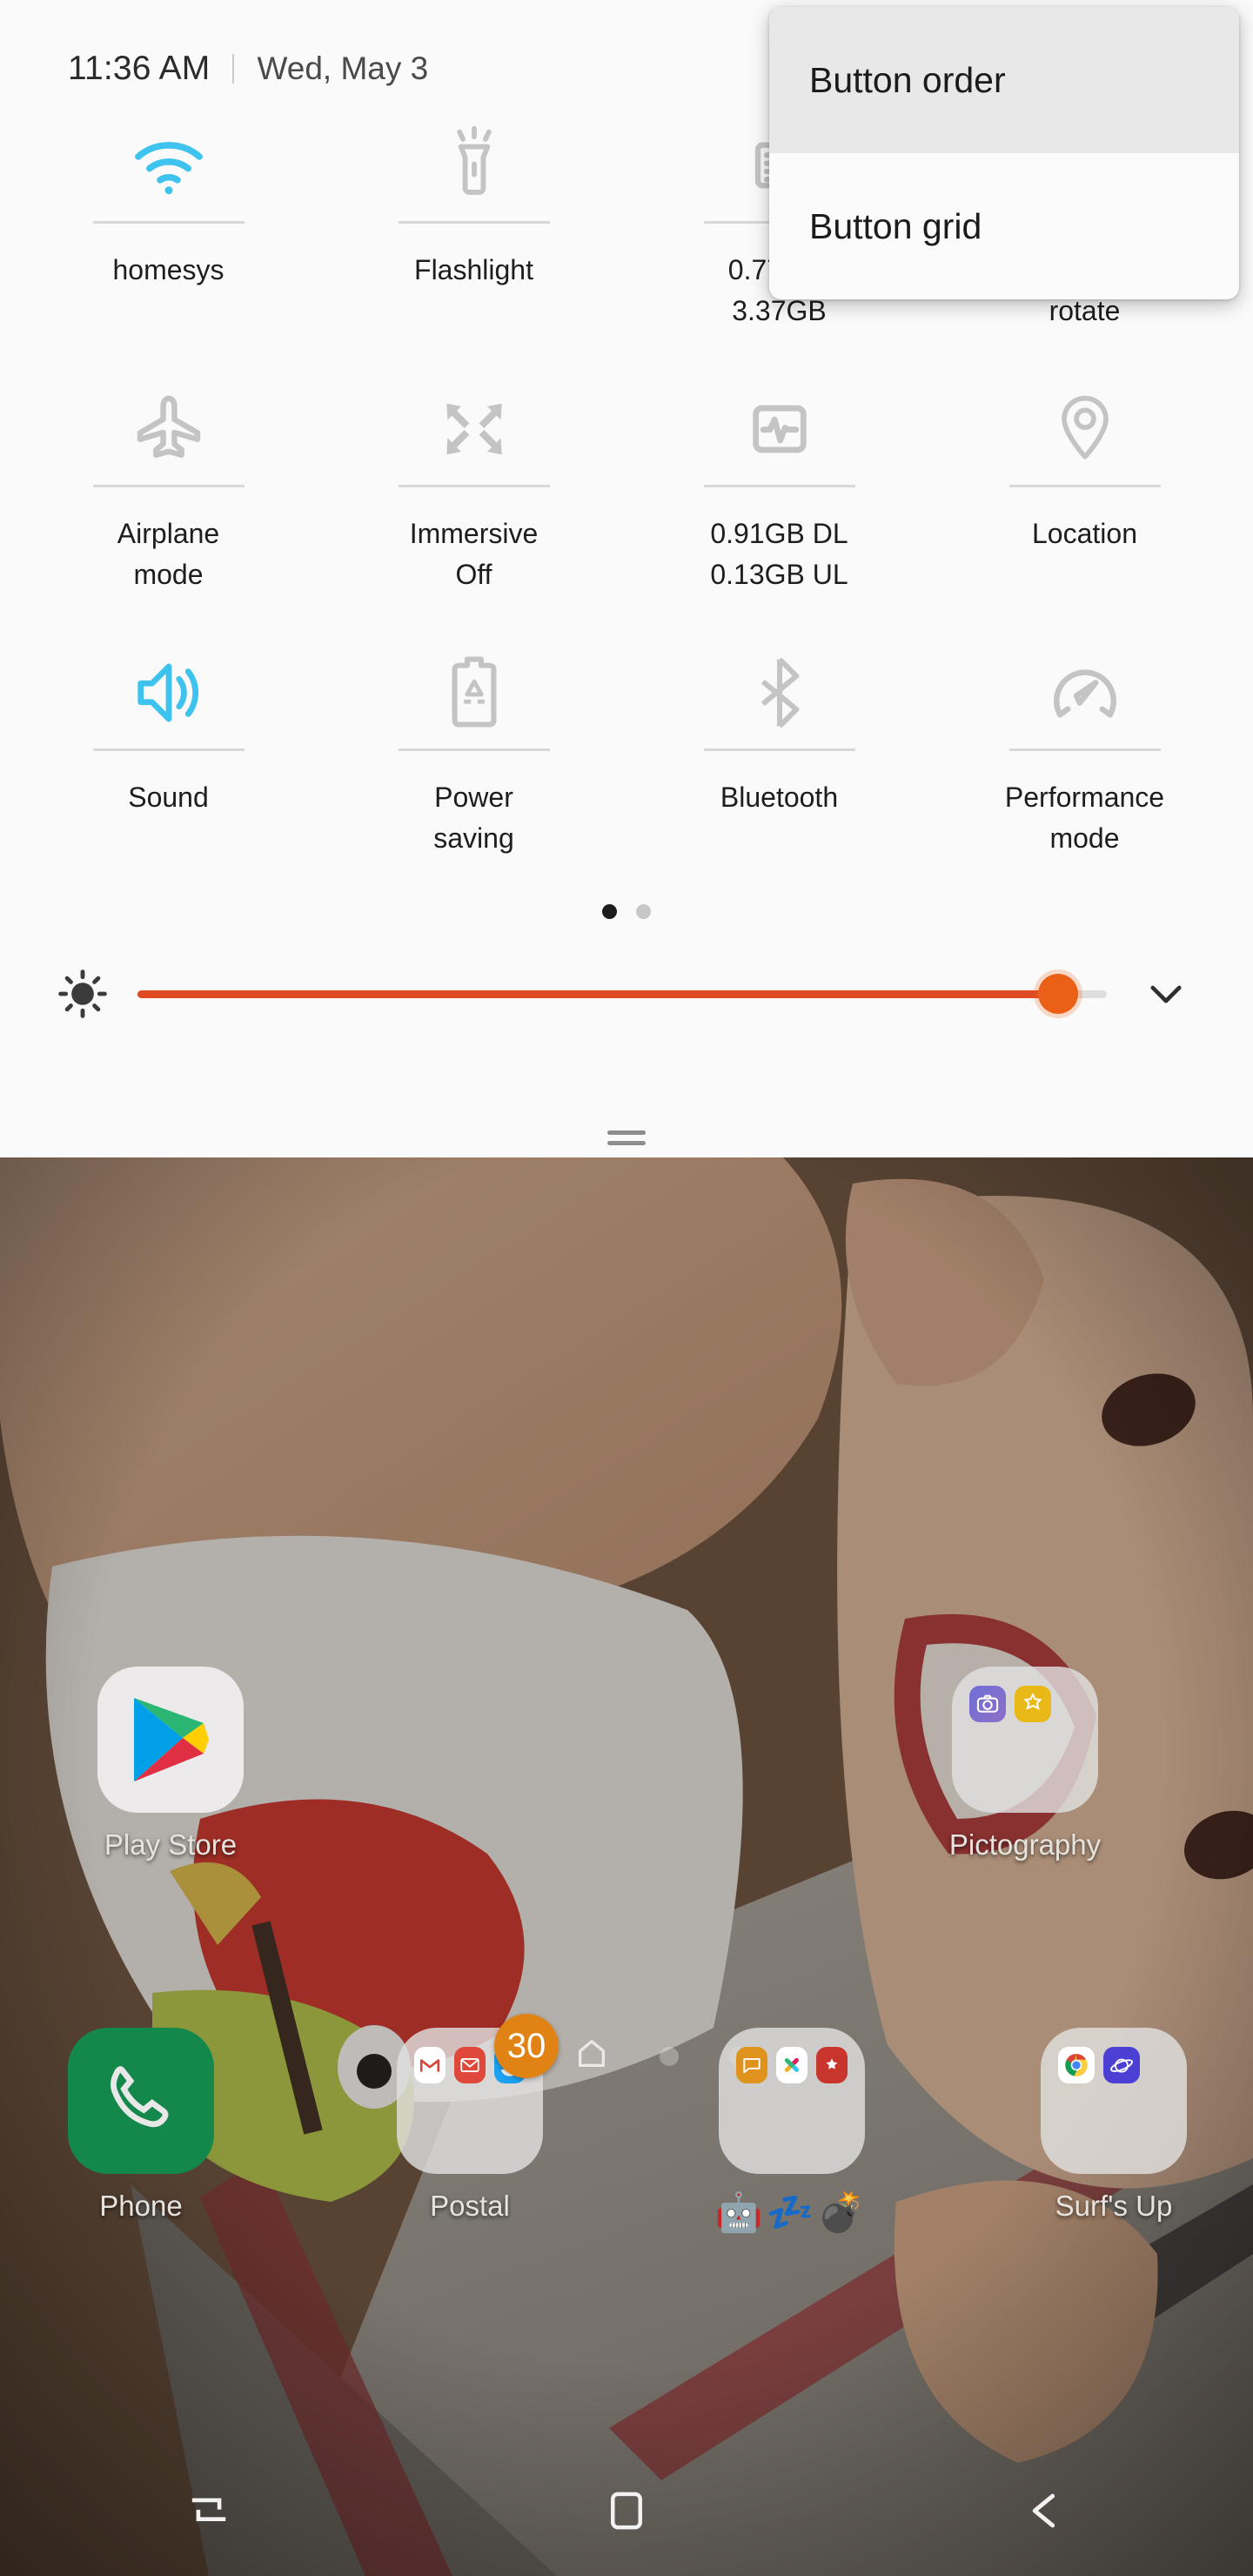  What do you see at coordinates (832, 2065) in the screenshot?
I see `wunderlist-icon` at bounding box center [832, 2065].